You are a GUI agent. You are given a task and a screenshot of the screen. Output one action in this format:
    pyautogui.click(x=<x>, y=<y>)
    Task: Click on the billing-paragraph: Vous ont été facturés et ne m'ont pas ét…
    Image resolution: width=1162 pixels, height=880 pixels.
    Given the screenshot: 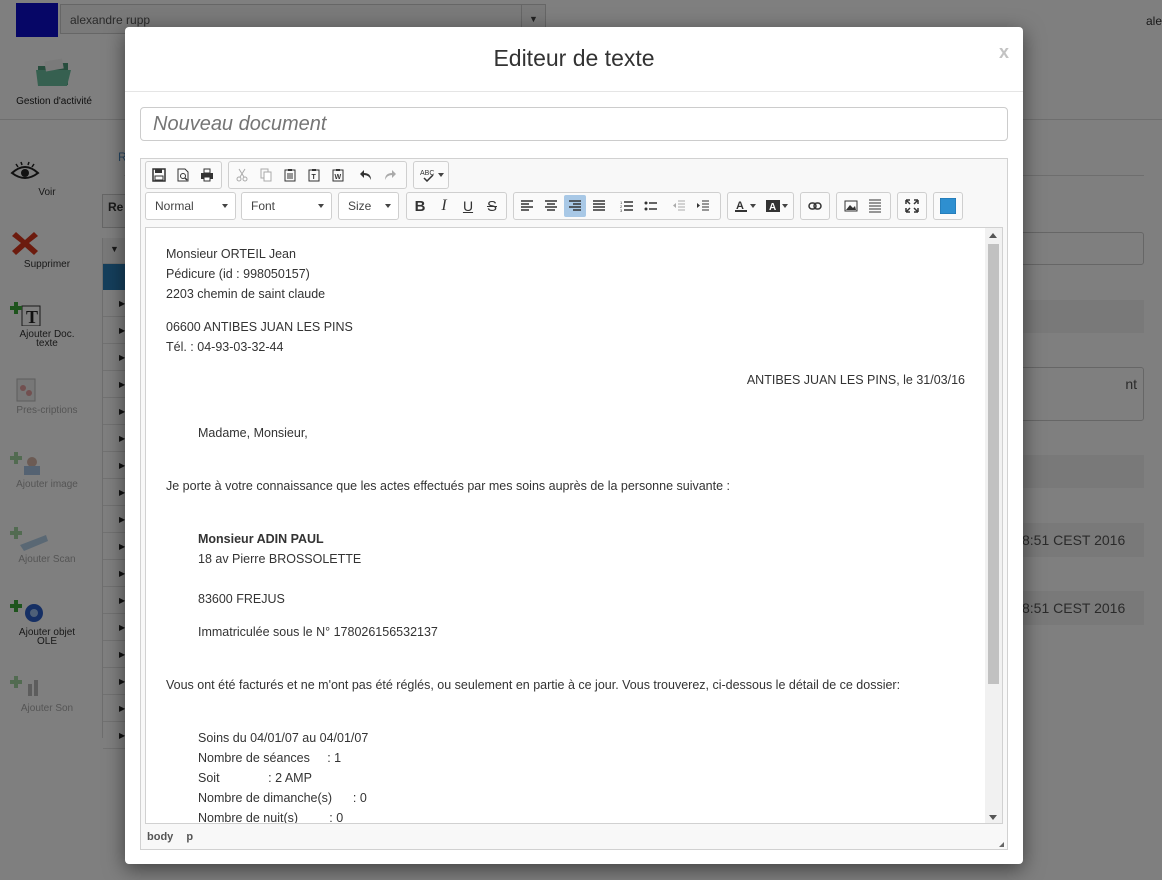 What is the action you would take?
    pyautogui.click(x=533, y=685)
    